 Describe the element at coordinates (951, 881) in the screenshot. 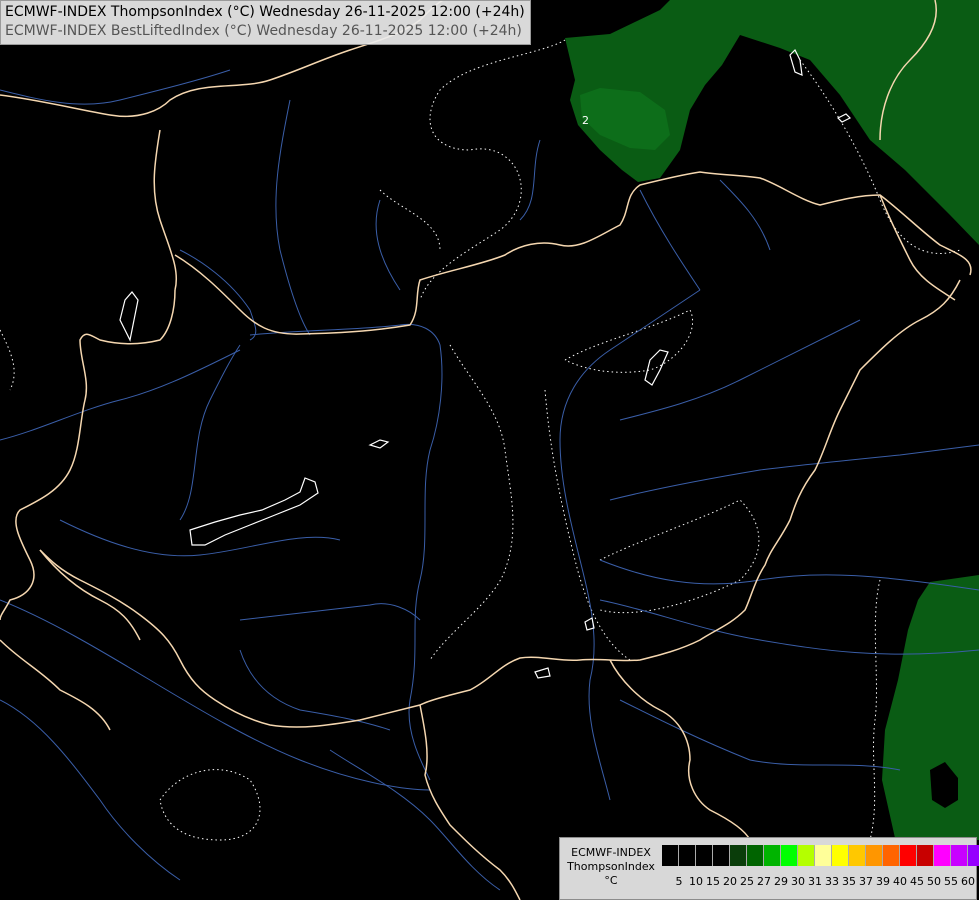

I see `legend-tick-label: 55` at that location.